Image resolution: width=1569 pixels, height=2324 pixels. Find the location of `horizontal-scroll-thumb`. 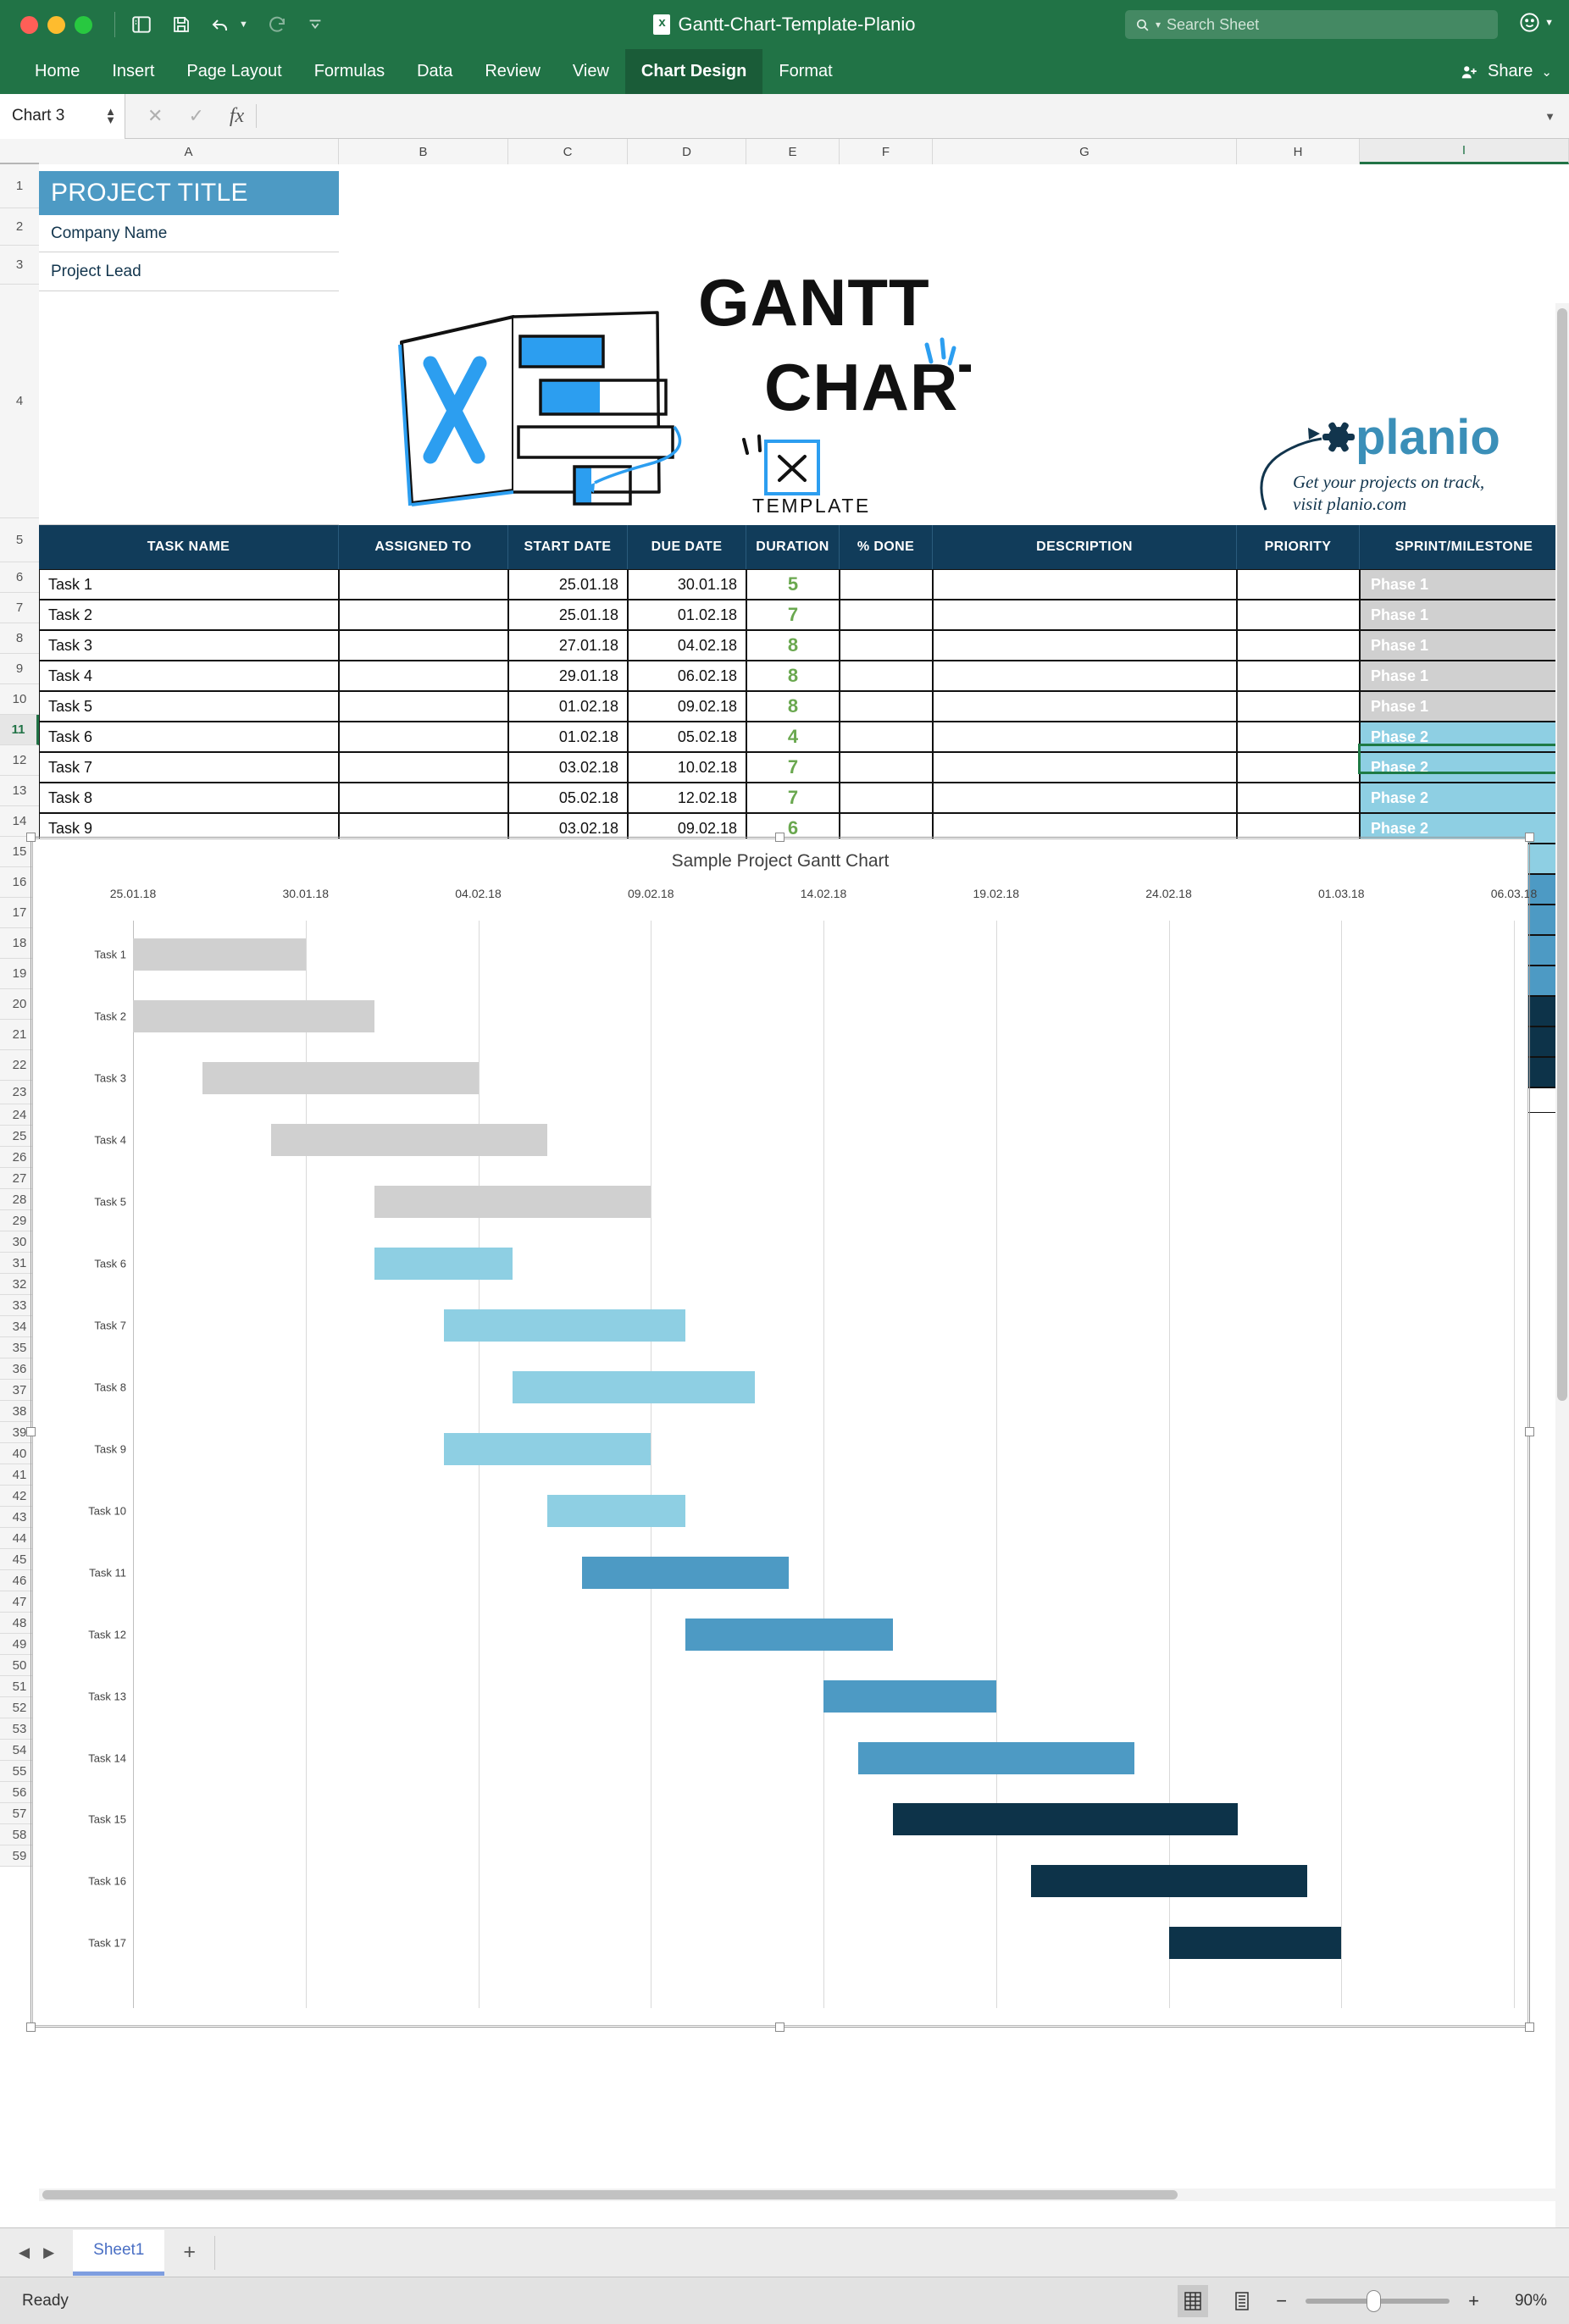

horizontal-scroll-thumb is located at coordinates (610, 2195).